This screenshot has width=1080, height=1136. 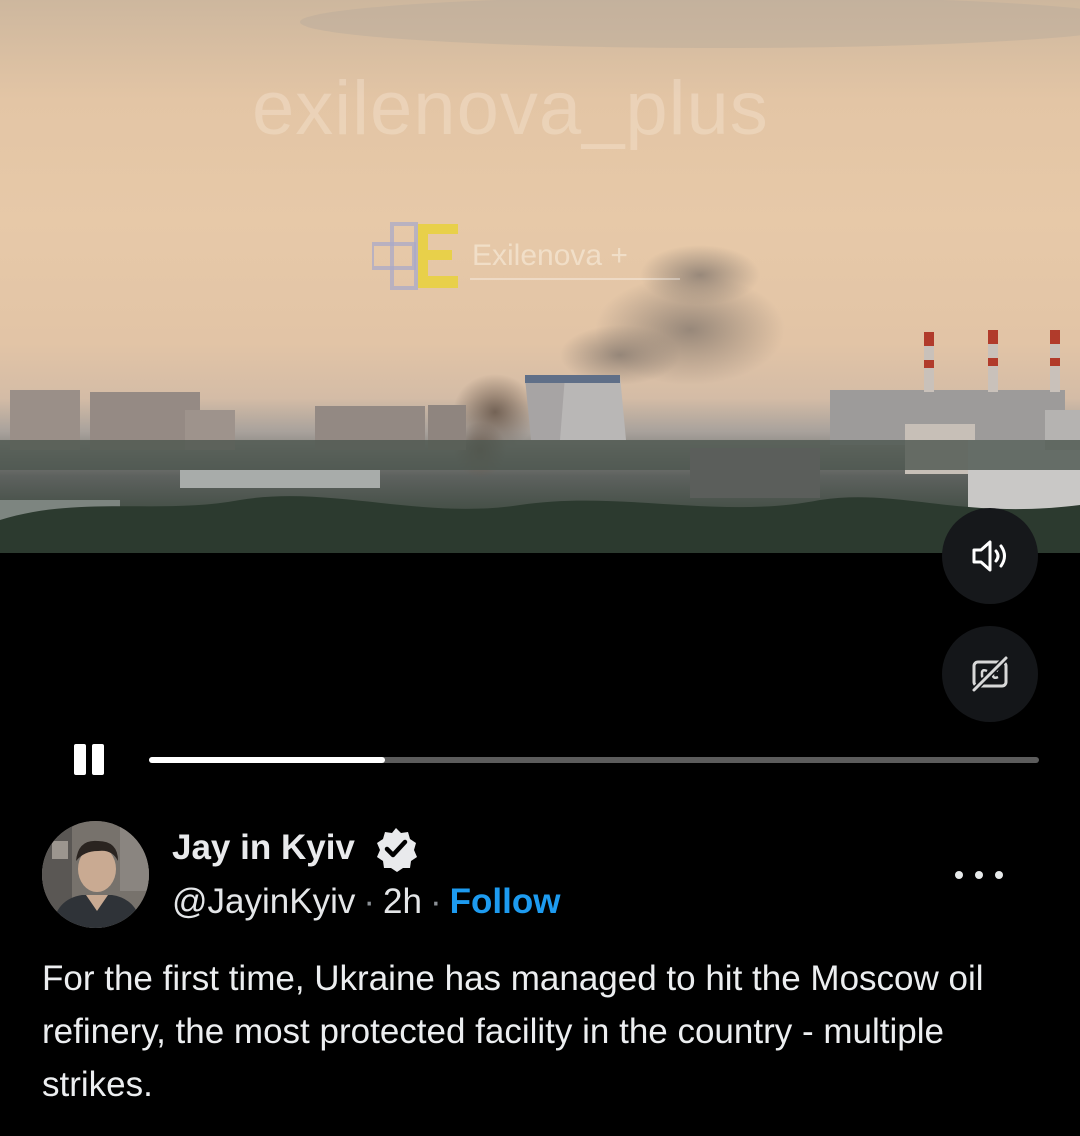 I want to click on more-options-icon, so click(x=979, y=875).